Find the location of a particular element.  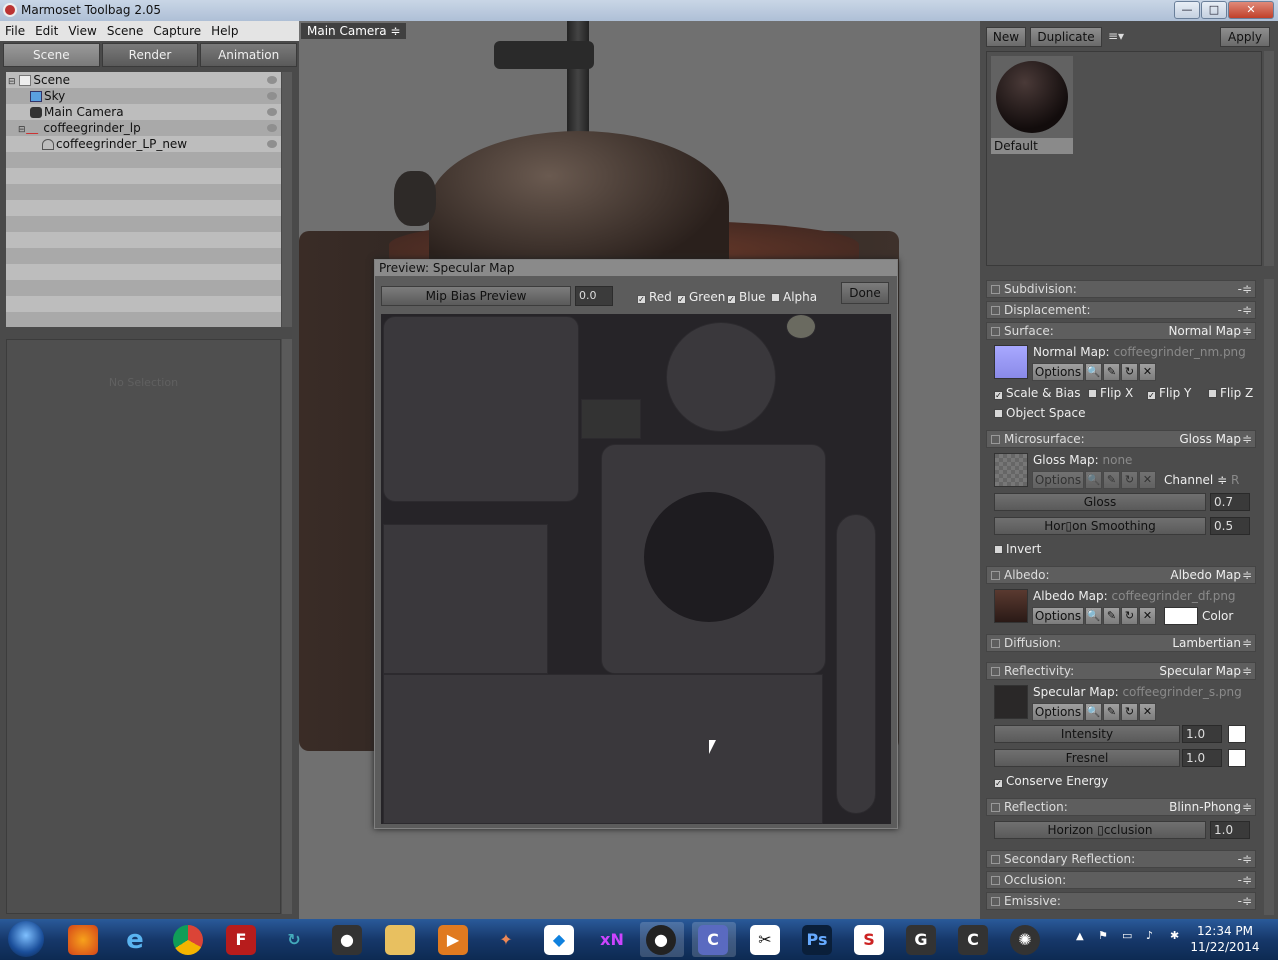

channel-red-checkbox: ✓ Red is located at coordinates (654, 297).